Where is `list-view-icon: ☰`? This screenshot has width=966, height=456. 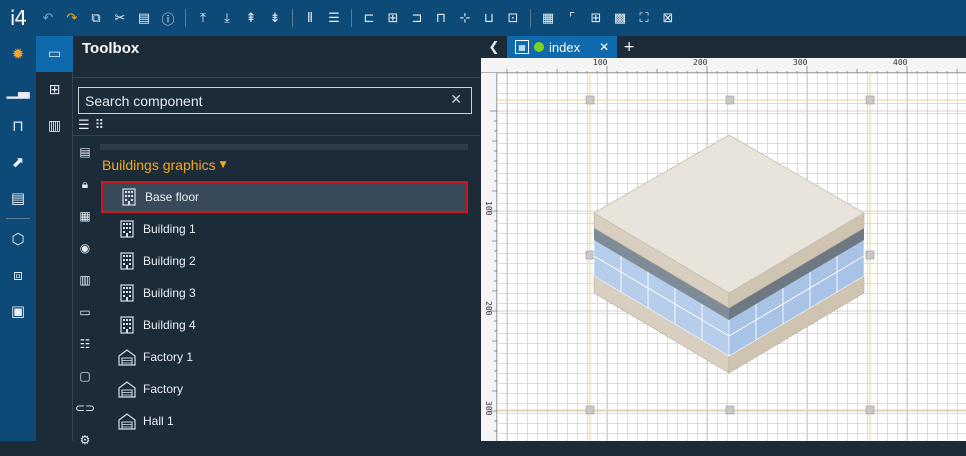 list-view-icon: ☰ is located at coordinates (84, 125).